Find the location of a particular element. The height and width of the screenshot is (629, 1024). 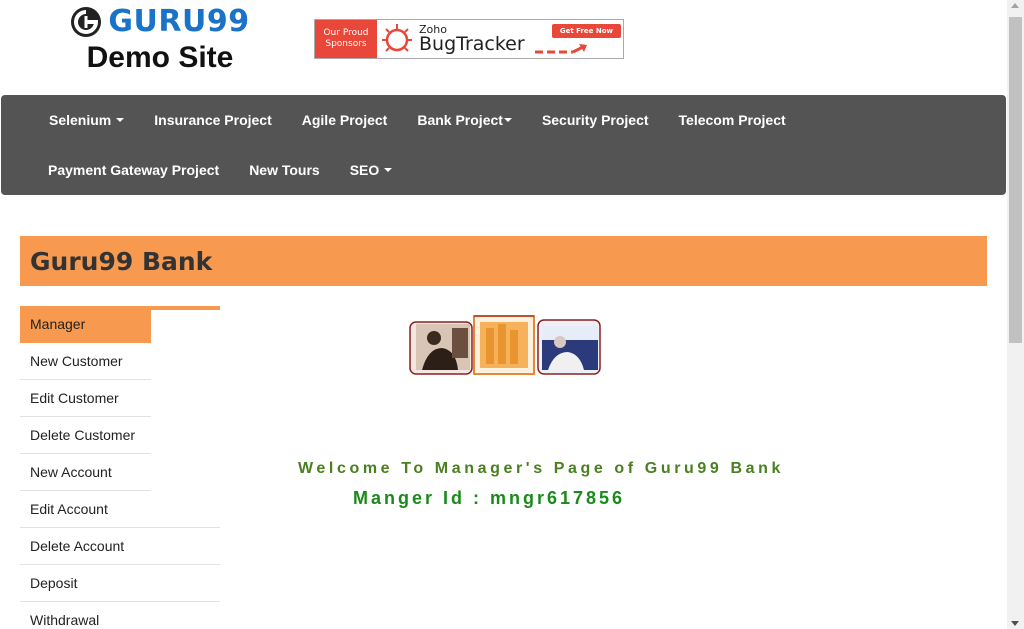

scrollbar-thumb is located at coordinates (1015, 180).